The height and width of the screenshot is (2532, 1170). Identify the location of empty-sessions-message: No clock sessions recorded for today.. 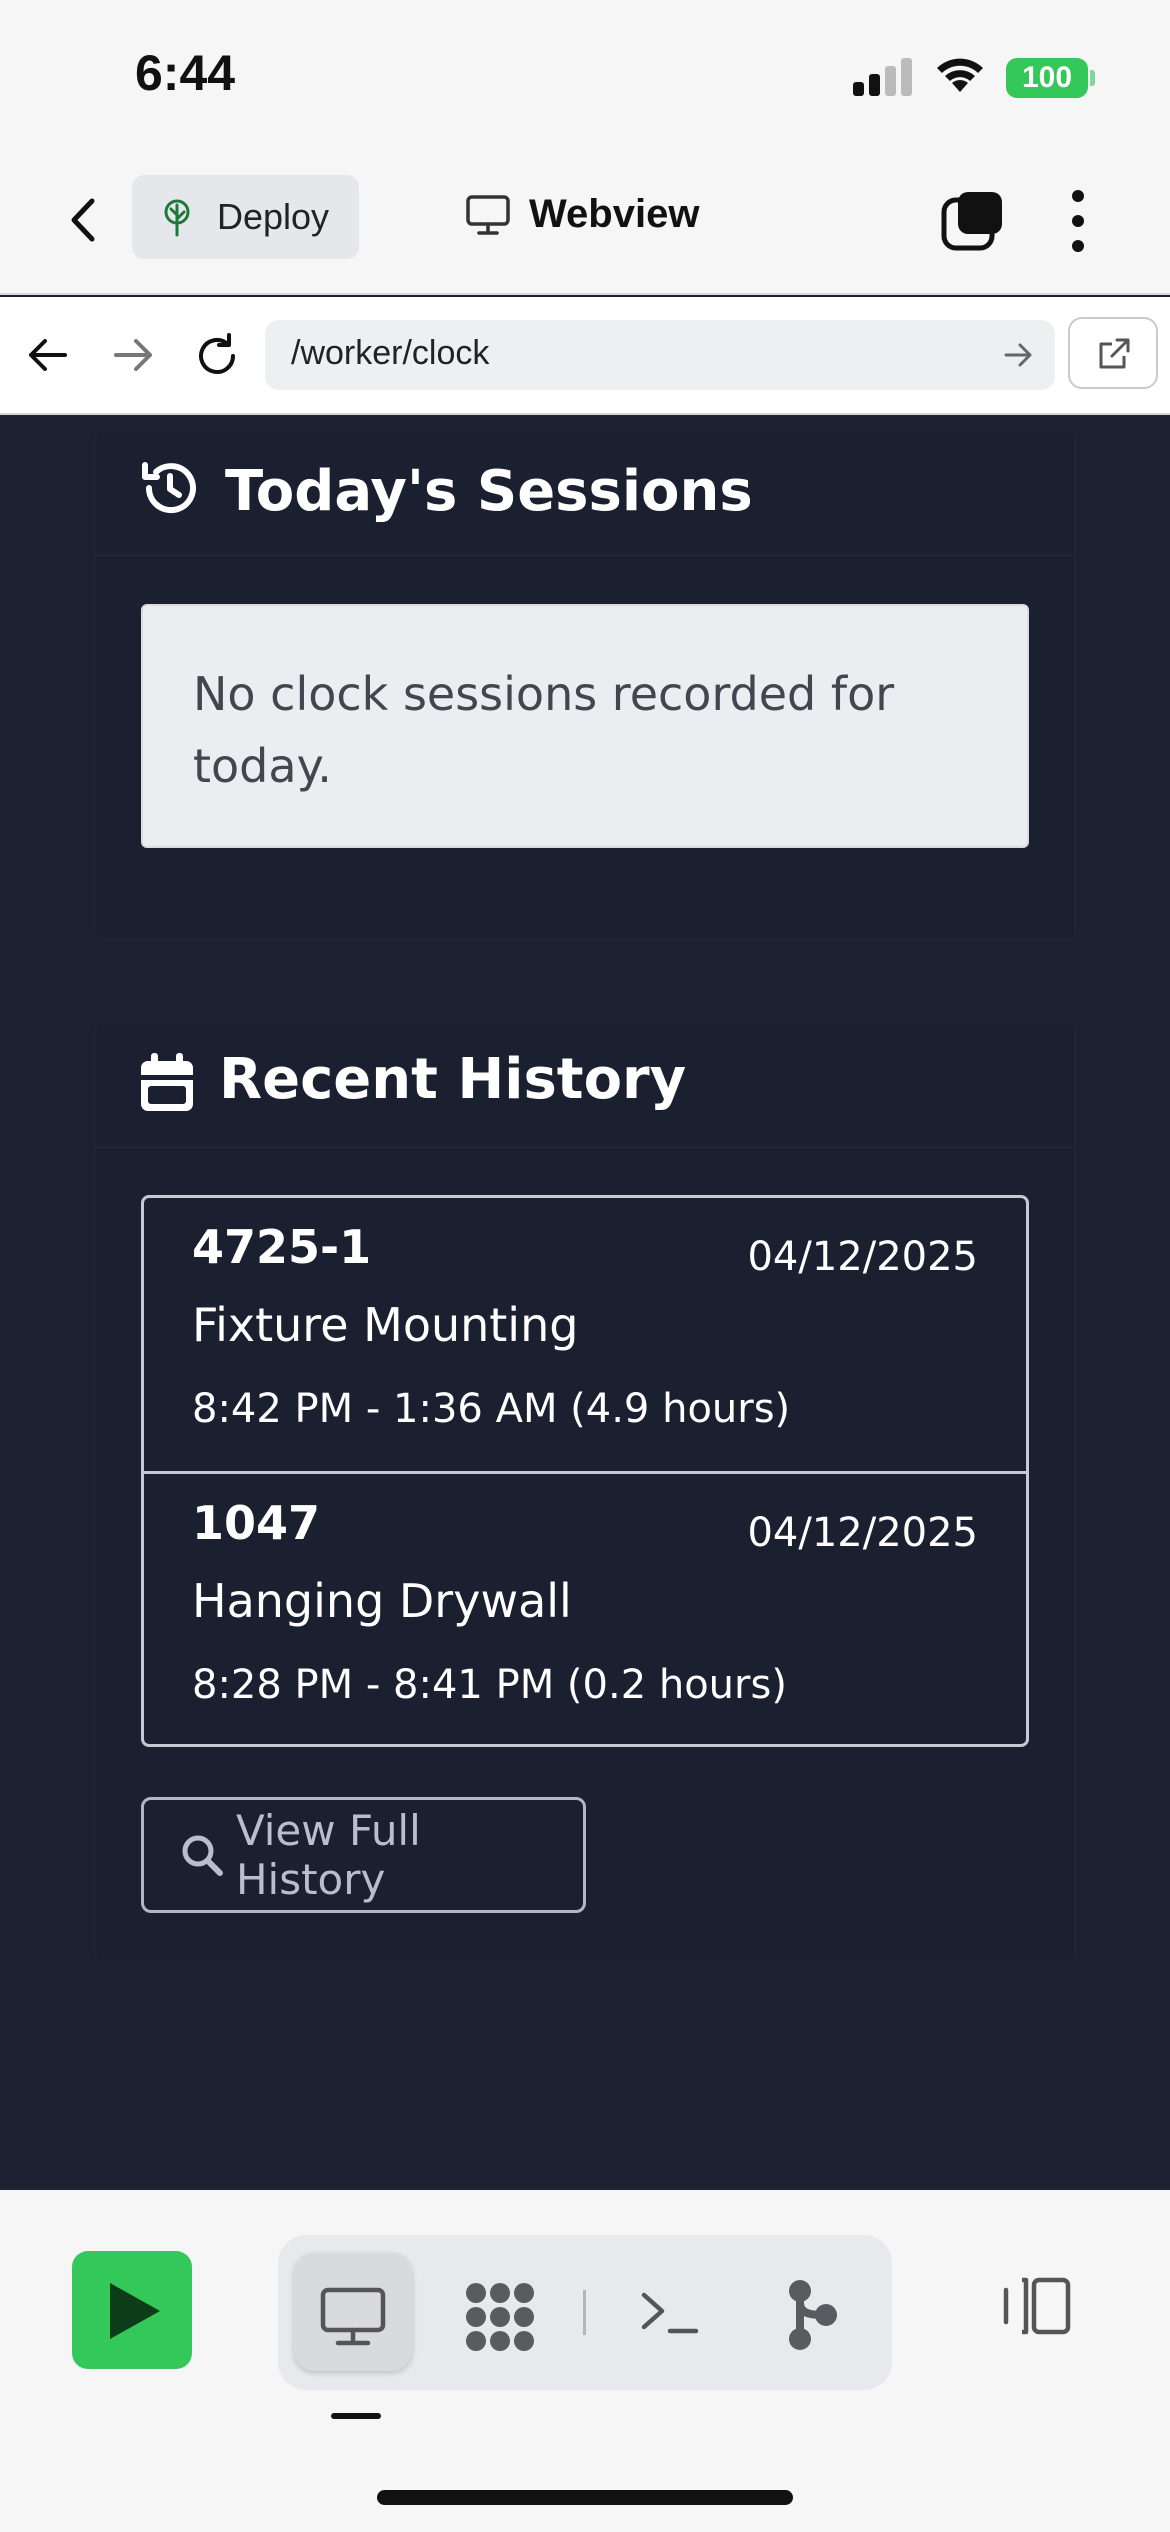
(544, 730).